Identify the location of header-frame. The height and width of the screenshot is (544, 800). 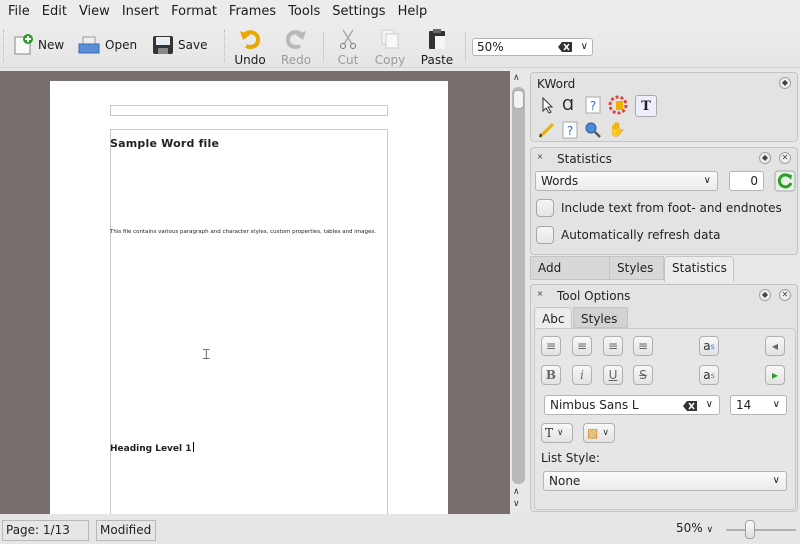
(249, 110).